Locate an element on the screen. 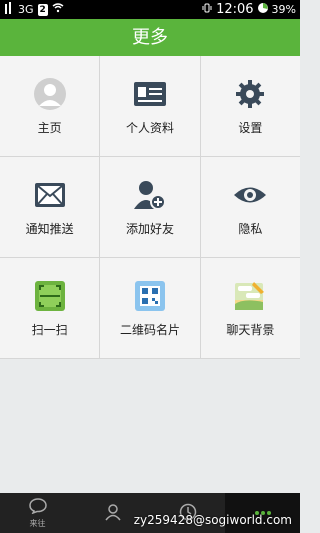 Image resolution: width=320 pixels, height=533 pixels. tab-laiwang: 来往 is located at coordinates (37, 513).